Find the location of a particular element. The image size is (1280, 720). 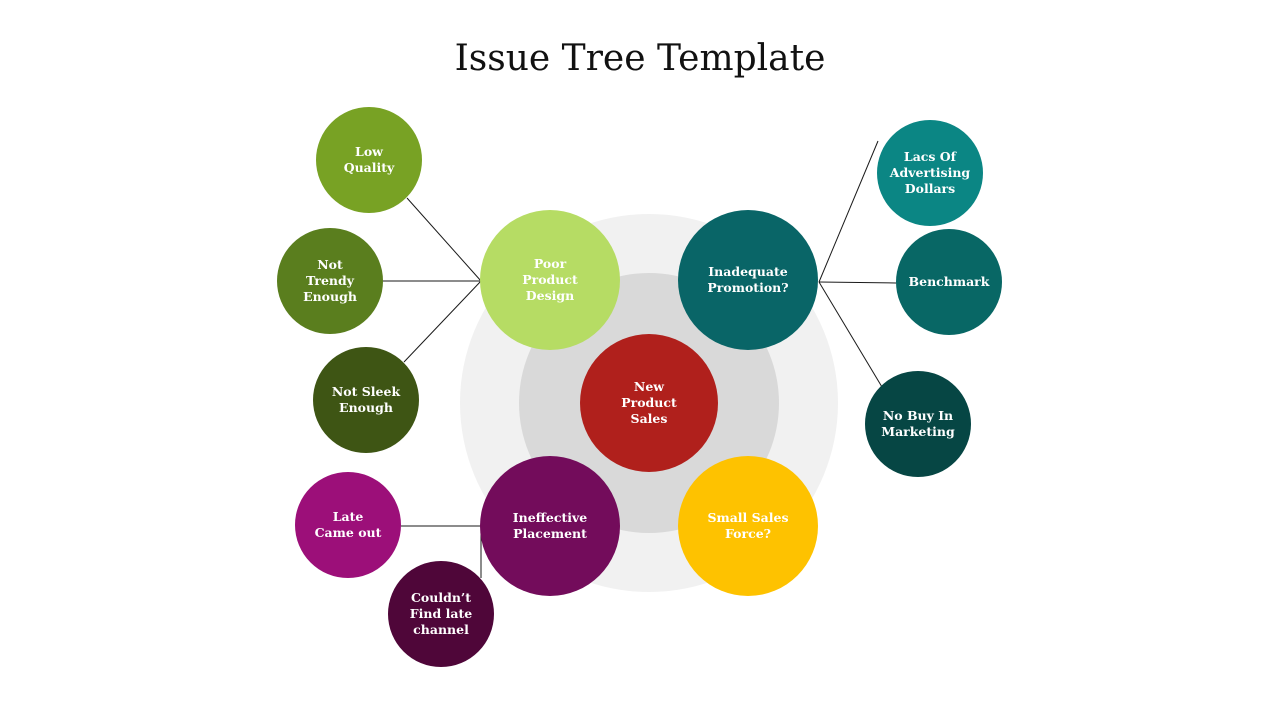

branch-node-poor-product-design-circle is located at coordinates (550, 280).